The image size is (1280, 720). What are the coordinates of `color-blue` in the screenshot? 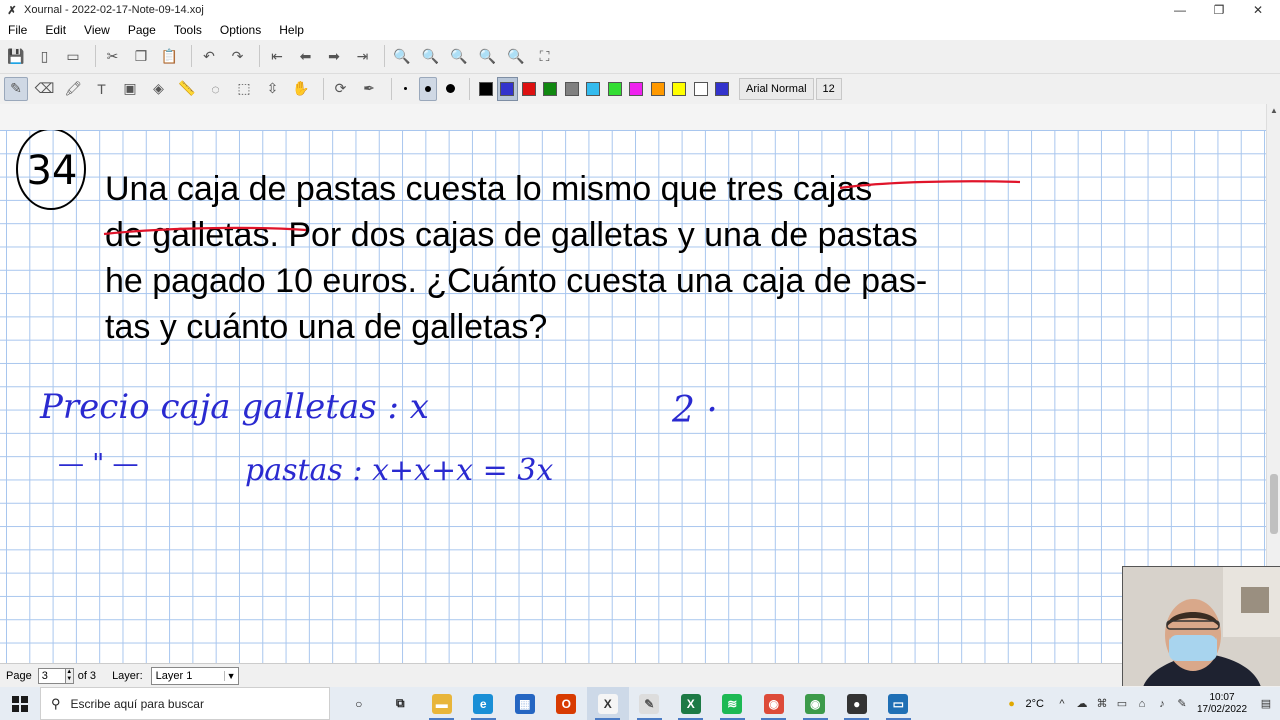 It's located at (507, 88).